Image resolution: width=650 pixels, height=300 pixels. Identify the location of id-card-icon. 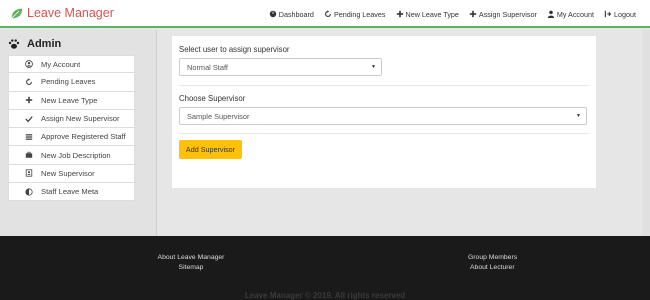
(29, 173).